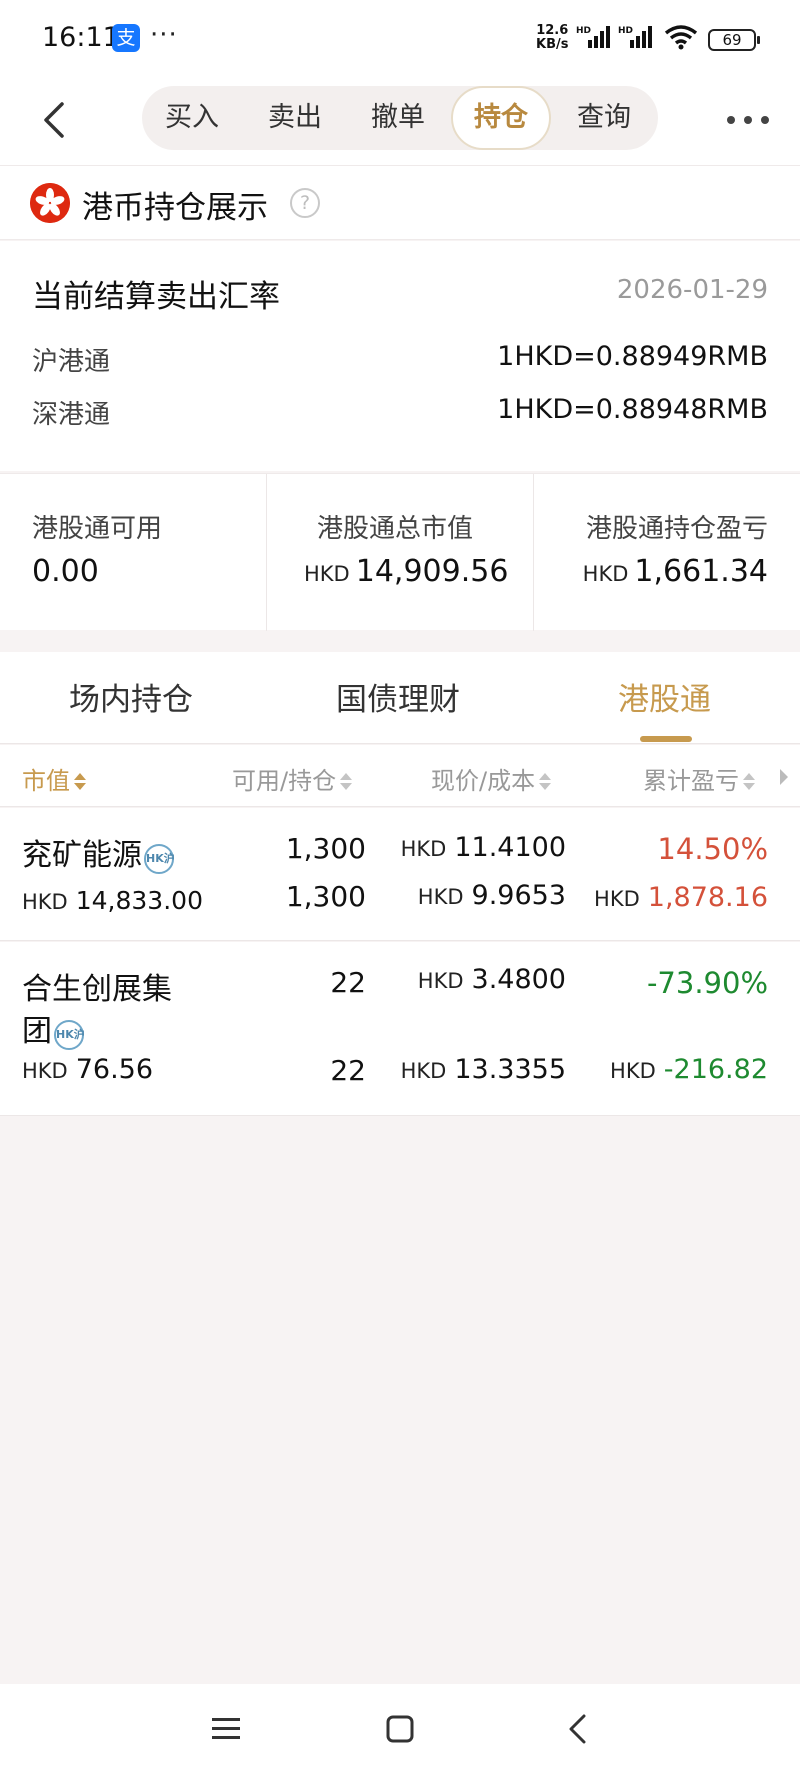  Describe the element at coordinates (400, 776) in the screenshot. I see `table-header: 市值 可用/持仓 现价/成本 累计盈亏` at that location.